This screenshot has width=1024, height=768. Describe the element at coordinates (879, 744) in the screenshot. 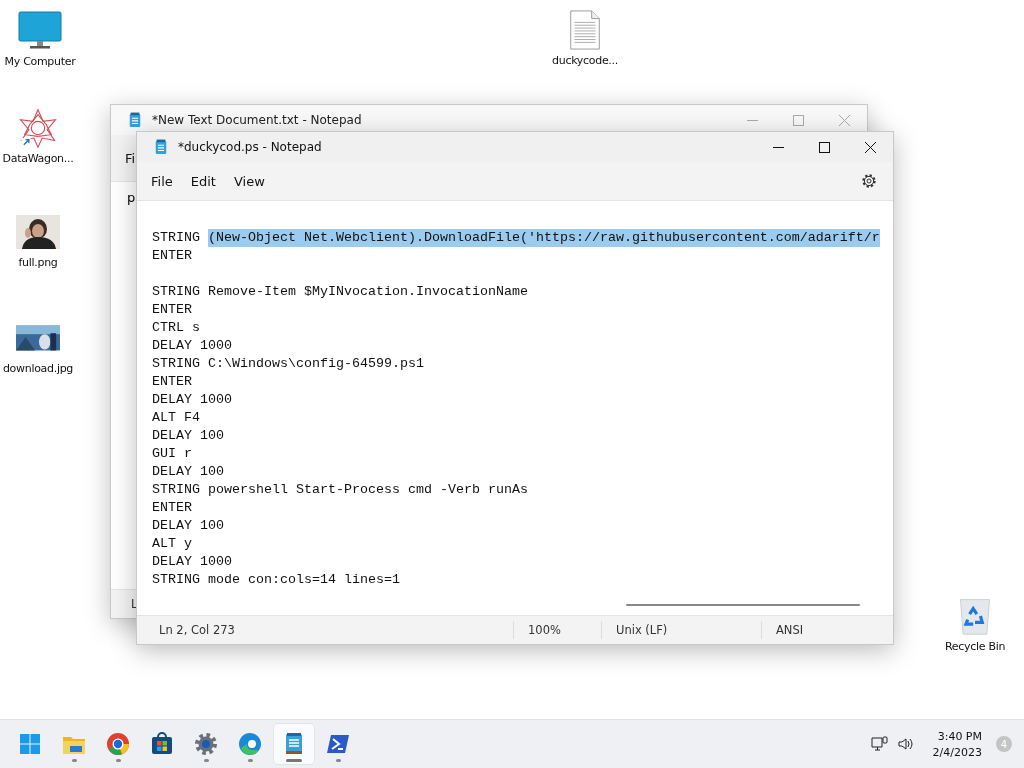

I see `network-icon` at that location.